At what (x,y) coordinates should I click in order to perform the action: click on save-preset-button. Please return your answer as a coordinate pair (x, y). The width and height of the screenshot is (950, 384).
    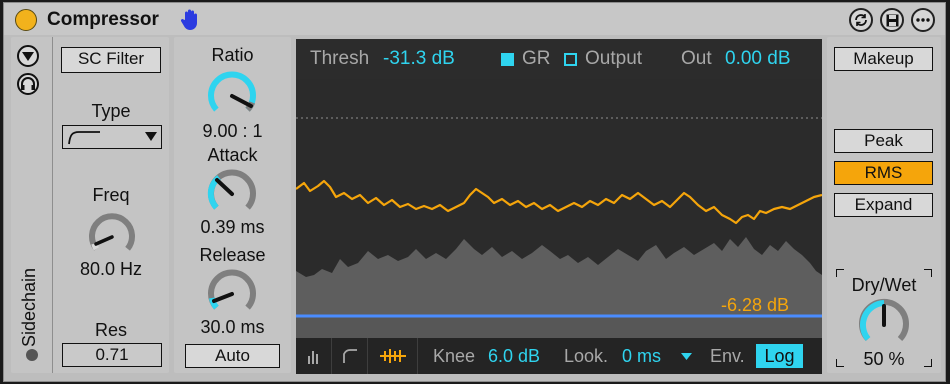
    Looking at the image, I should click on (892, 20).